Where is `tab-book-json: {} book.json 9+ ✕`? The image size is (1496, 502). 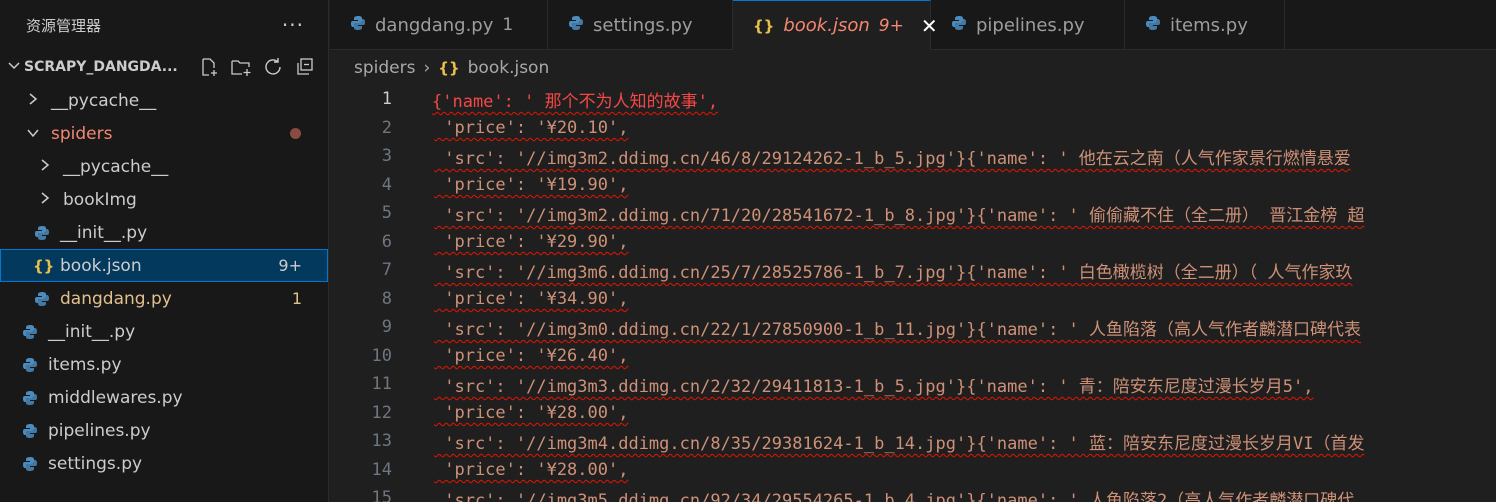 tab-book-json: {} book.json 9+ ✕ is located at coordinates (835, 25).